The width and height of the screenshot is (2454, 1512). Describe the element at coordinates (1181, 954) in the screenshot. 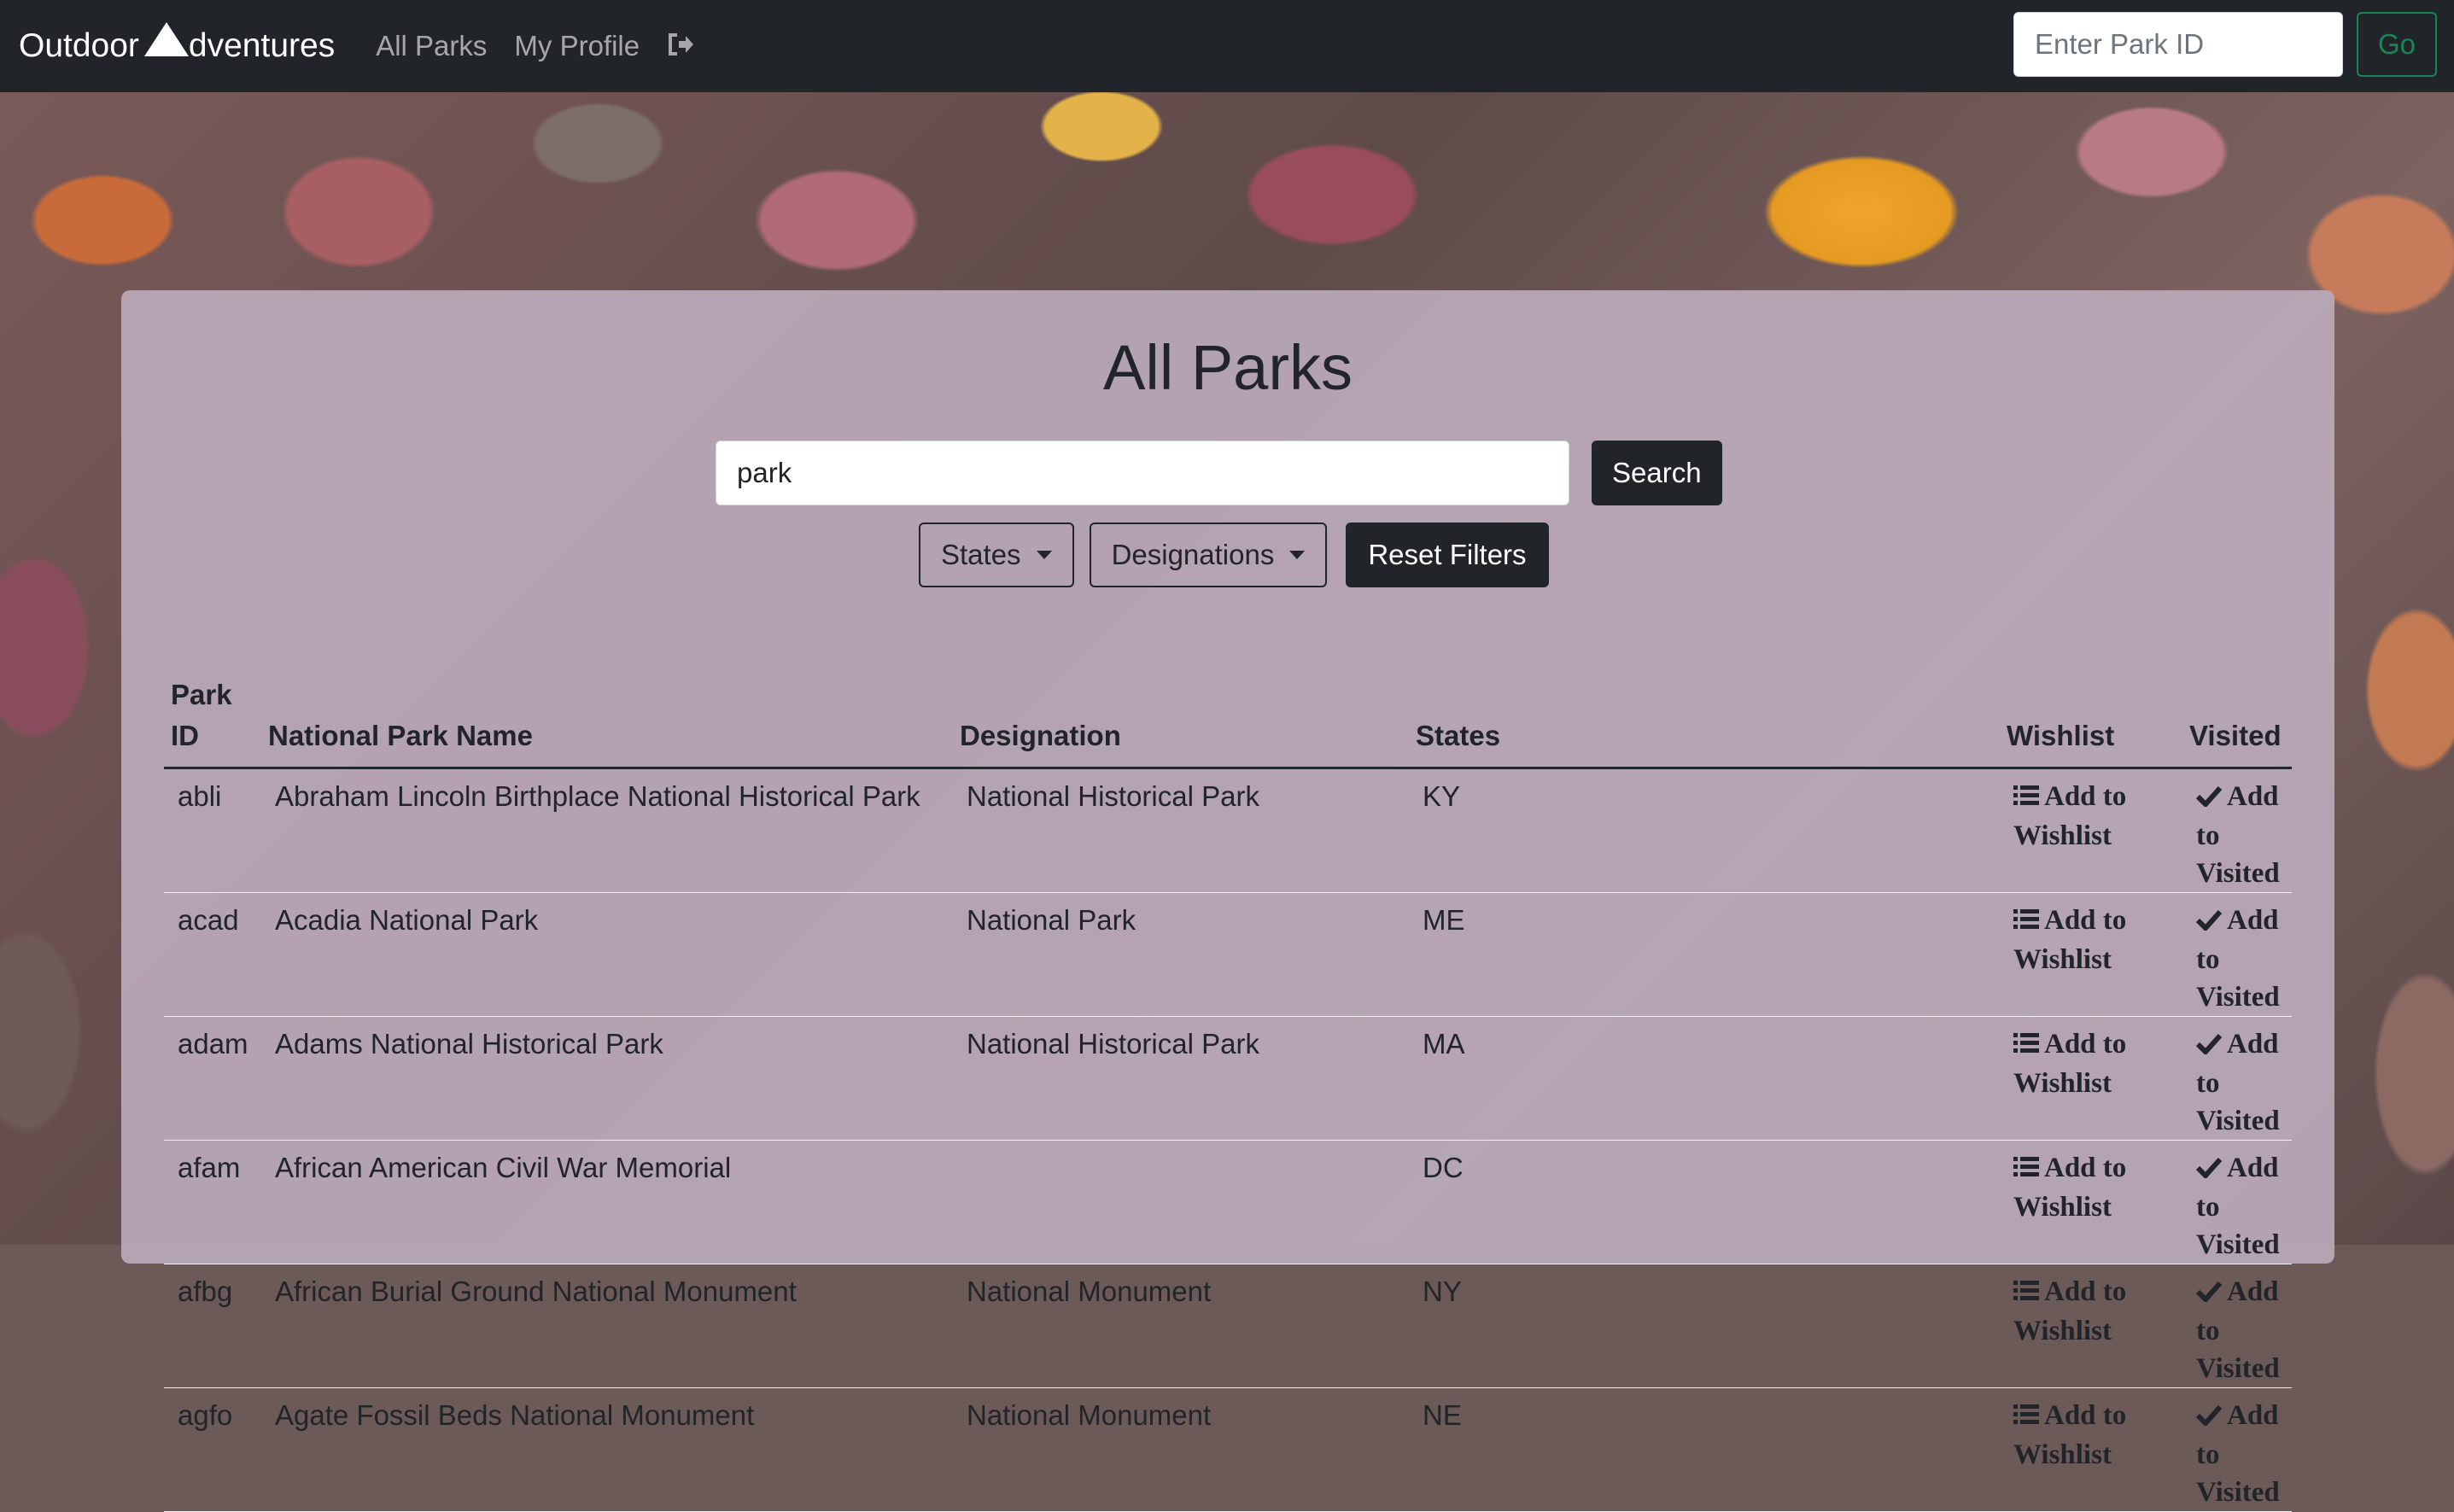

I see `designation-cell: National Park` at that location.